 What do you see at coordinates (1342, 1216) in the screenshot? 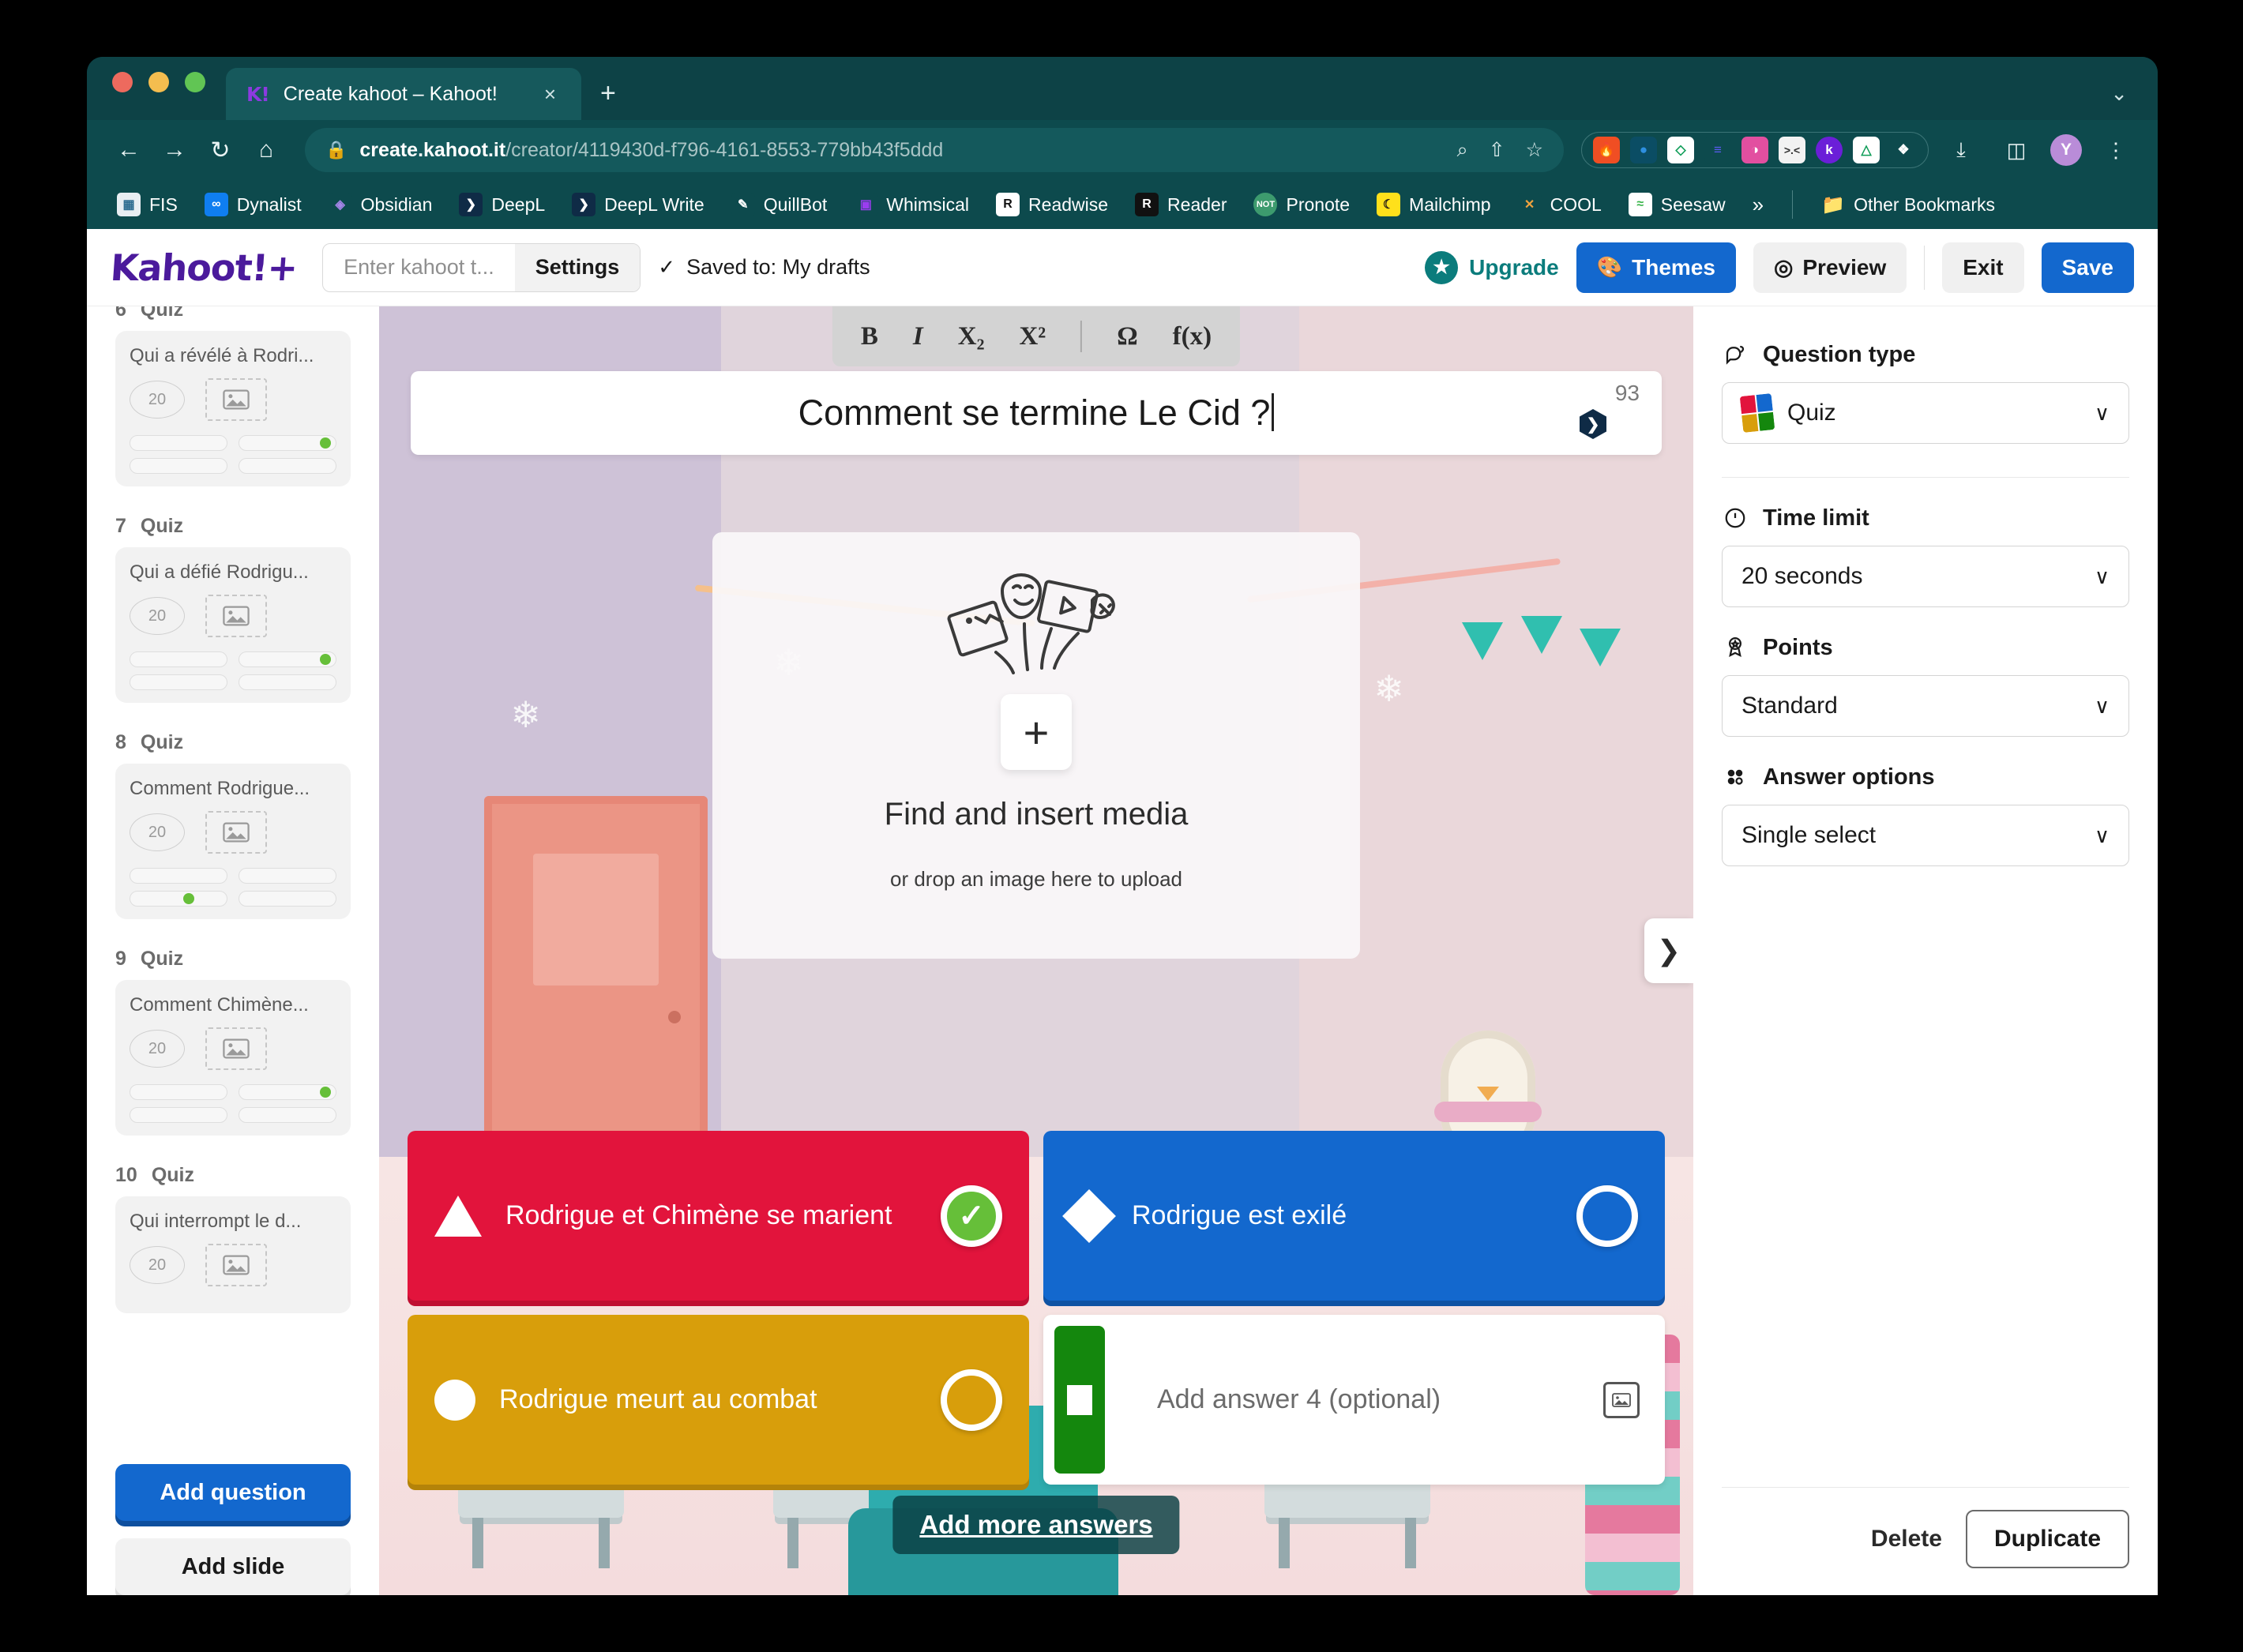
I see `answer-text-2: Rodrigue est exilé` at bounding box center [1342, 1216].